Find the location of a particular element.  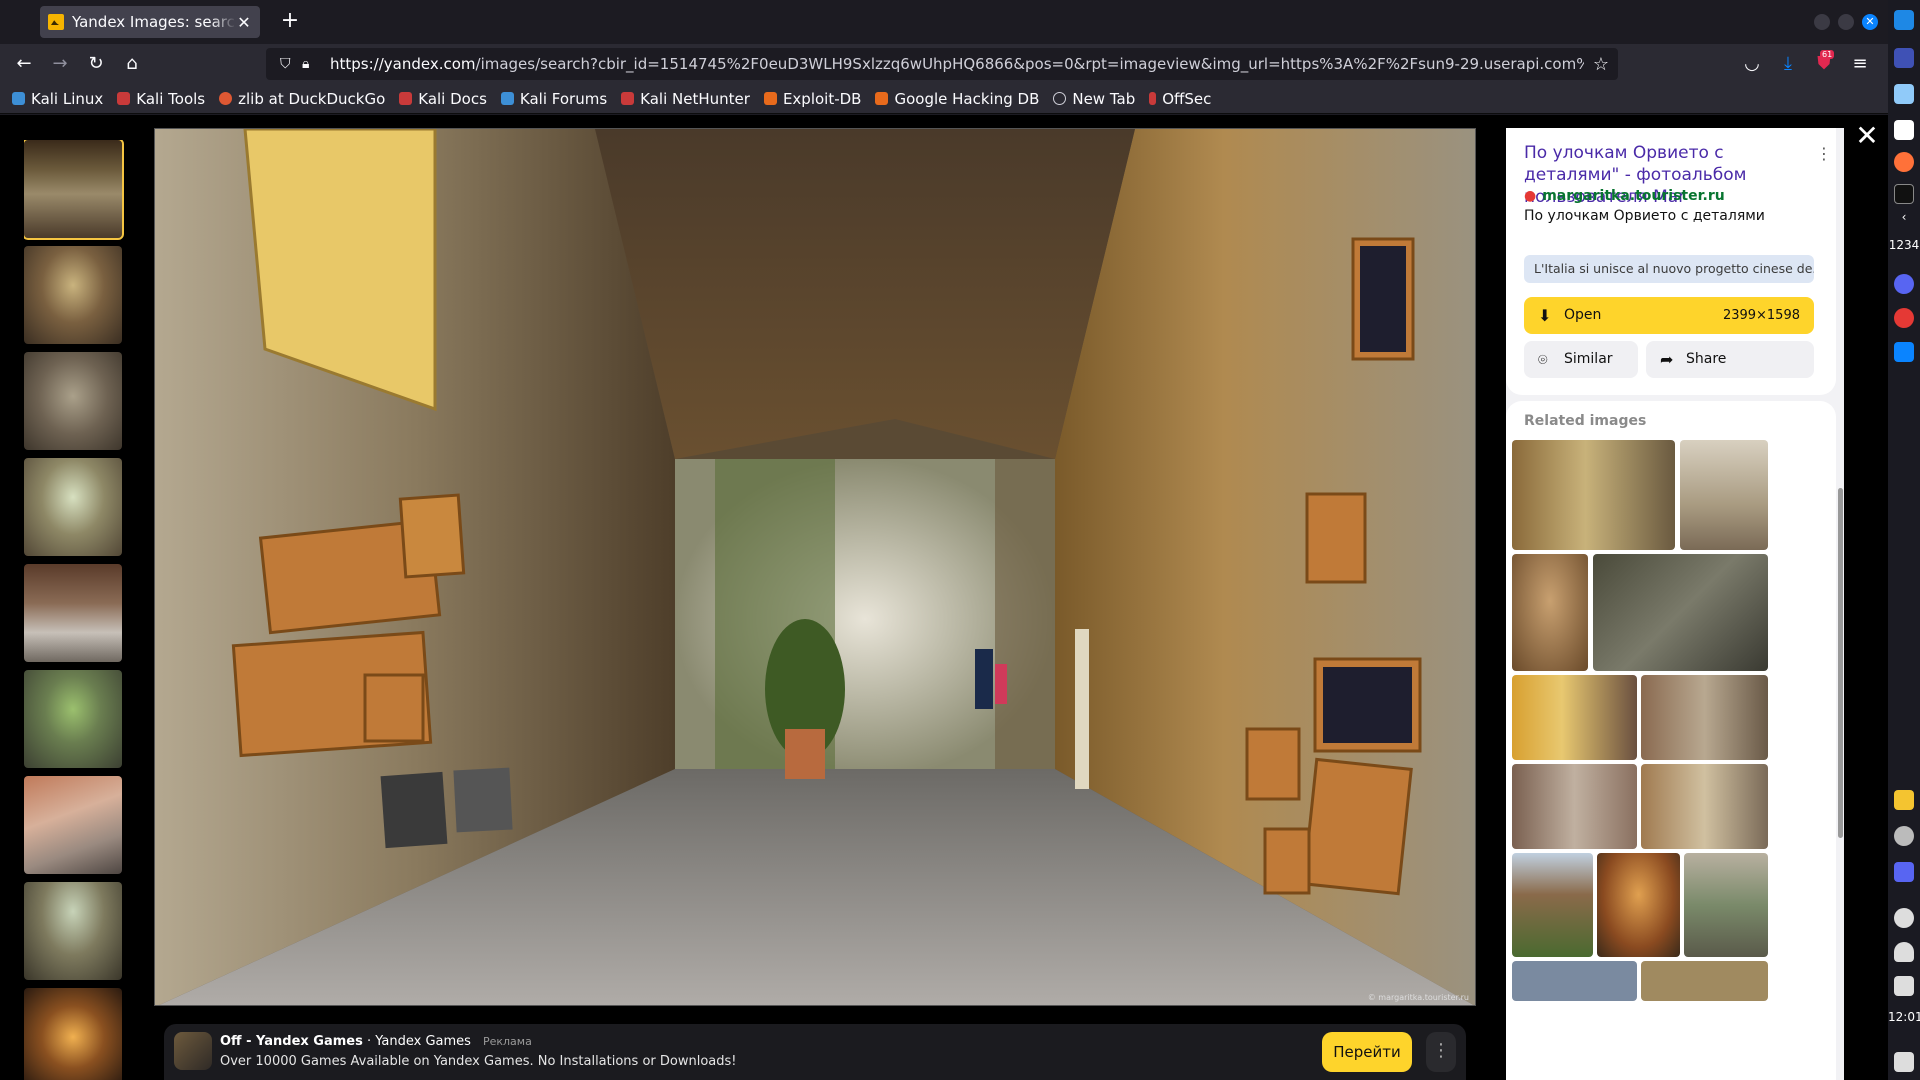

reload-icon: ↻ is located at coordinates (96, 64).